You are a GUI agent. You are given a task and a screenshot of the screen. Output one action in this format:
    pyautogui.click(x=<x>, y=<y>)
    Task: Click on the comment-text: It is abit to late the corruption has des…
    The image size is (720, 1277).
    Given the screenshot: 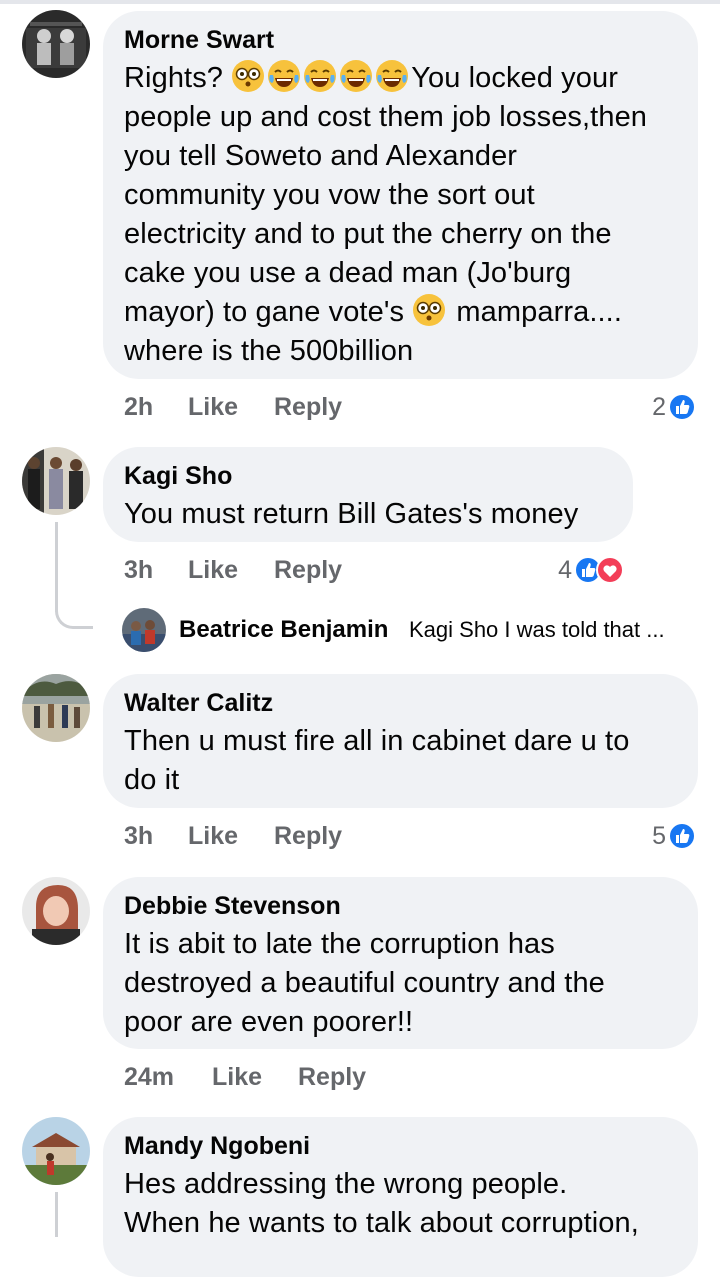 What is the action you would take?
    pyautogui.click(x=364, y=983)
    